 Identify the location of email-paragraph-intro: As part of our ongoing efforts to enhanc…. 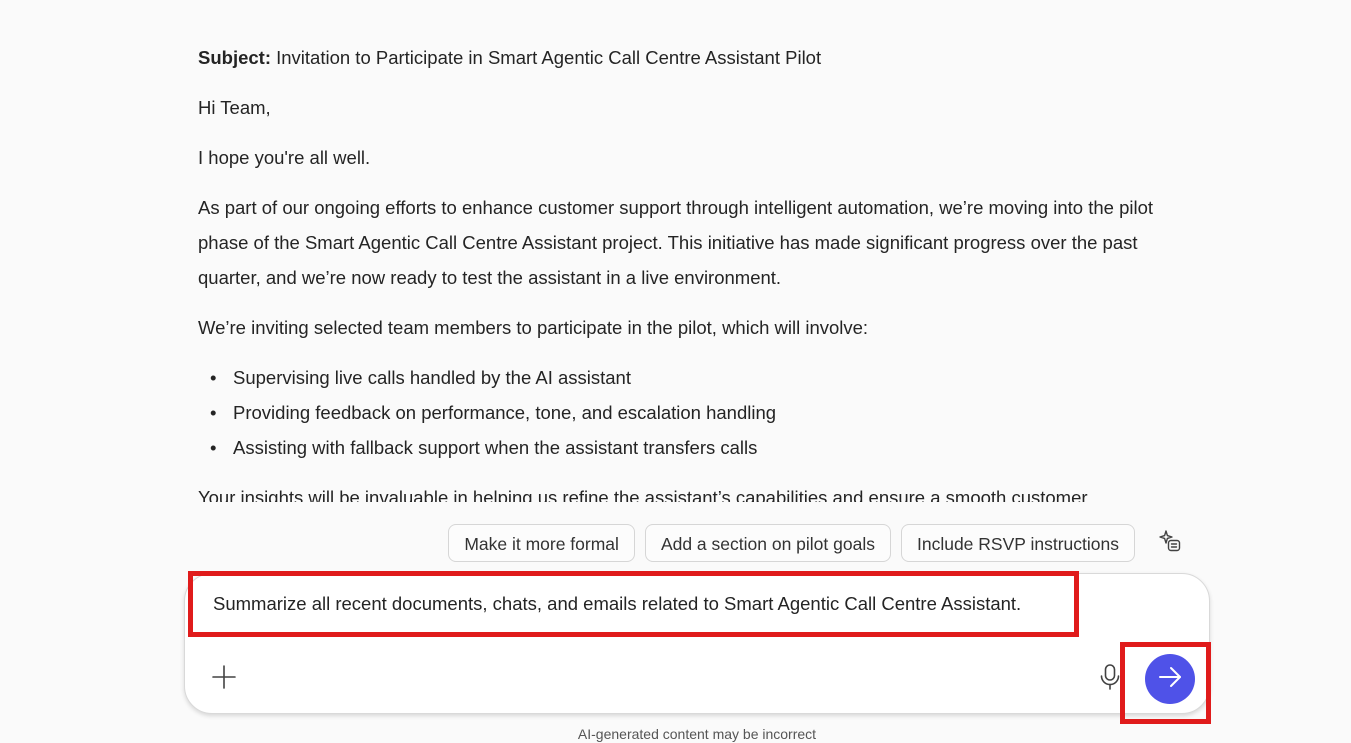
(676, 242).